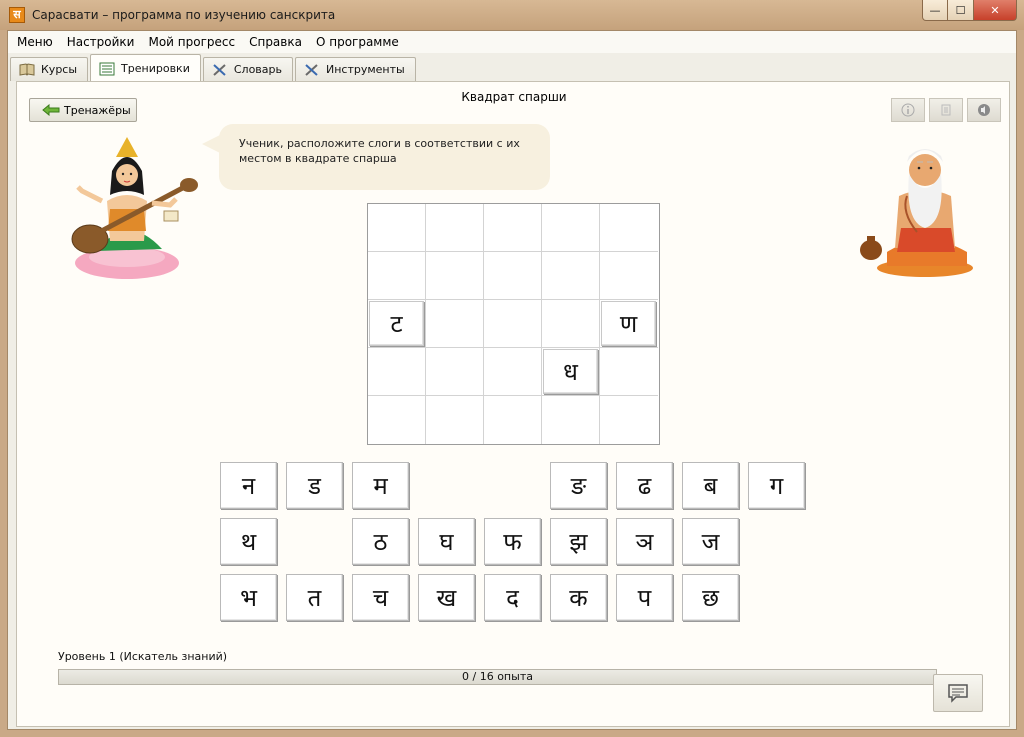 The image size is (1024, 737). What do you see at coordinates (35, 42) in the screenshot?
I see `menu-item-menu: Меню` at bounding box center [35, 42].